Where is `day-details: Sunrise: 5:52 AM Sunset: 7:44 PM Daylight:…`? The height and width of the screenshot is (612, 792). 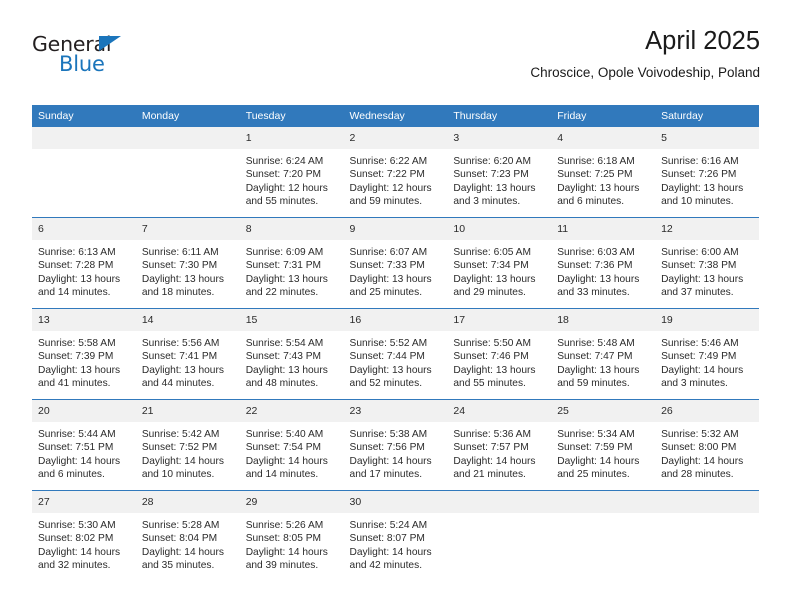
day-details: Sunrise: 5:52 AM Sunset: 7:44 PM Daylight:… is located at coordinates (396, 365).